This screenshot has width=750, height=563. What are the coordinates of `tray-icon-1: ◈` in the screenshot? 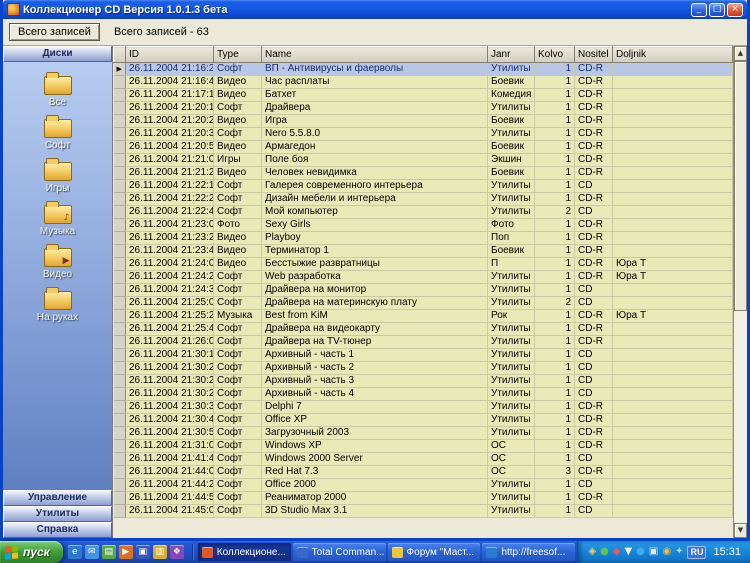 It's located at (592, 552).